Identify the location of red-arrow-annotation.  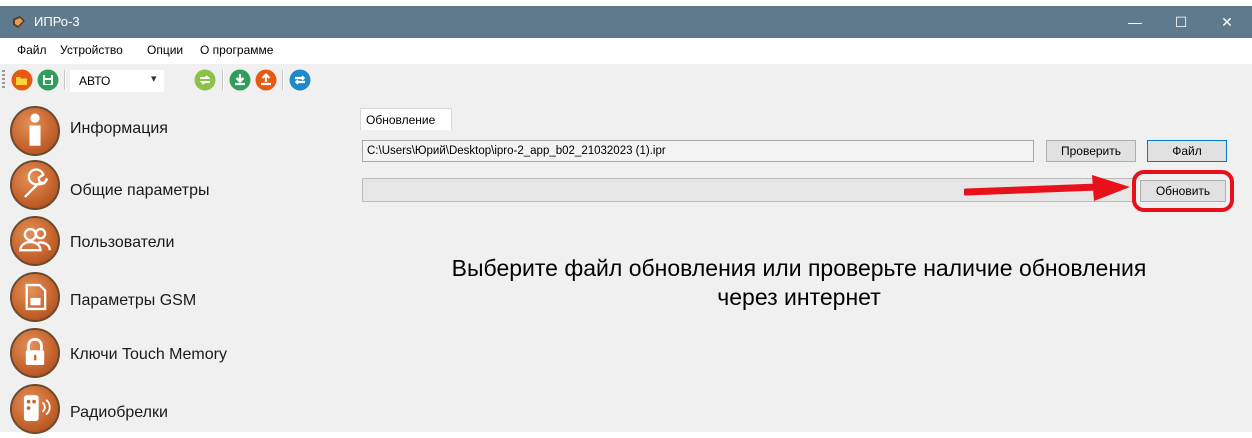
(1047, 188).